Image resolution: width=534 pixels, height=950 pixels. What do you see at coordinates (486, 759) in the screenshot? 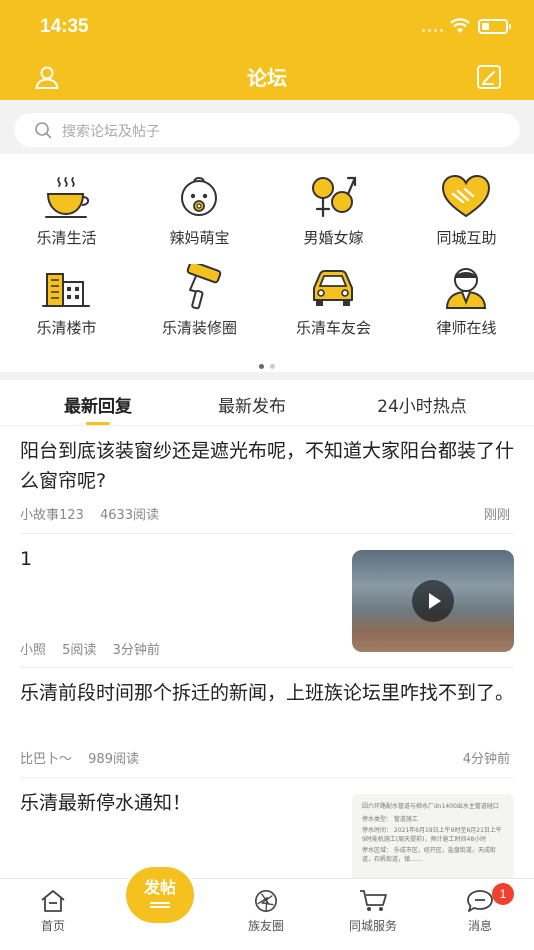
I see `post-time: 4分钟前` at bounding box center [486, 759].